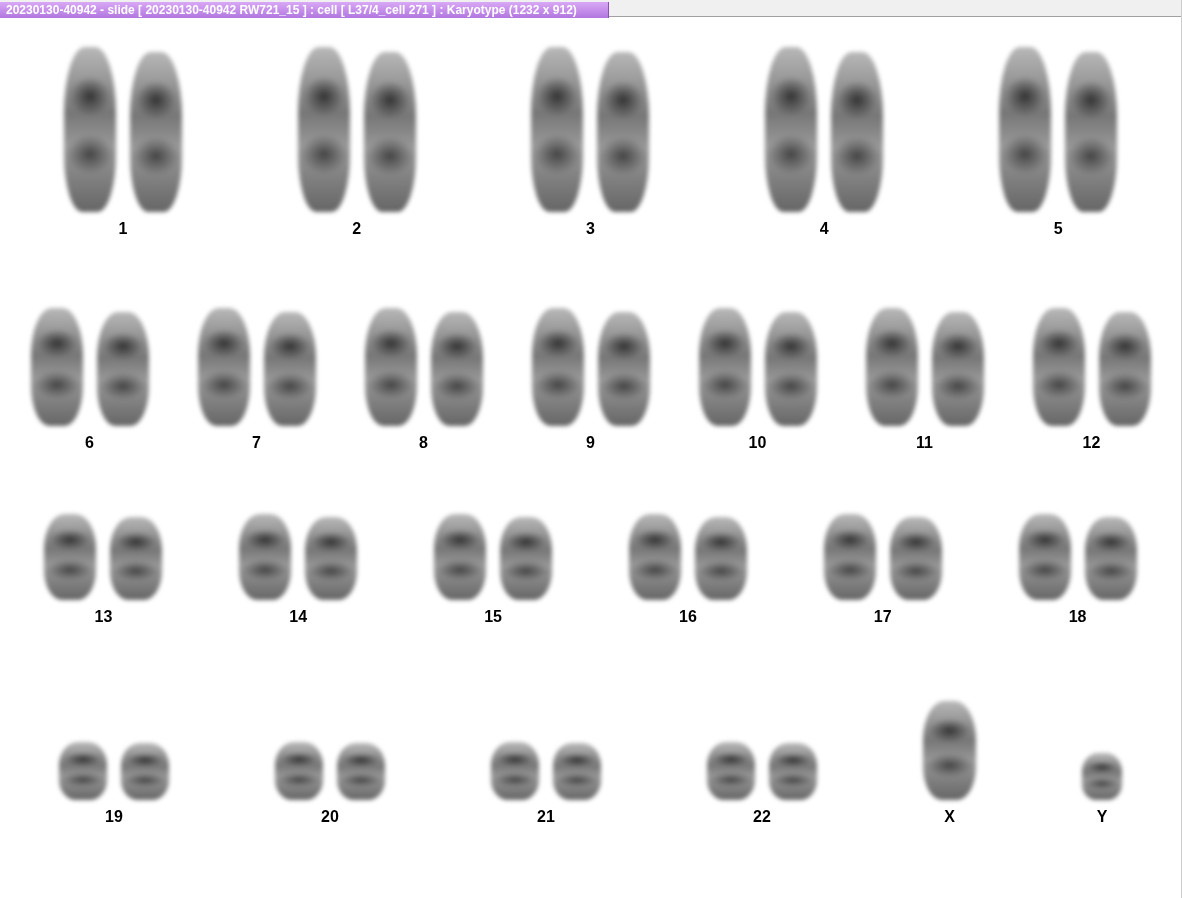 The image size is (1182, 898). What do you see at coordinates (762, 816) in the screenshot?
I see `chromosome-label: 22` at bounding box center [762, 816].